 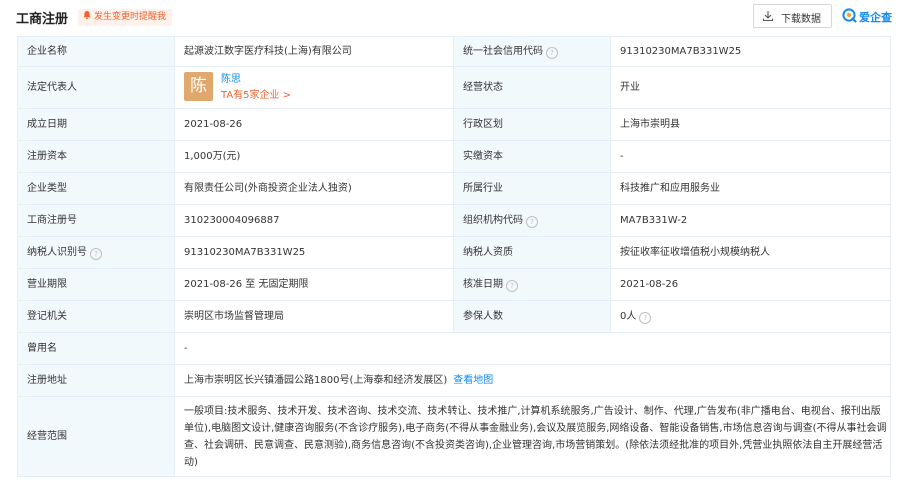 I want to click on table-row: 企业类型 有限责任公司(外商投资企业法人独资) 所属行业 科技推广和应用服务业, so click(x=454, y=188).